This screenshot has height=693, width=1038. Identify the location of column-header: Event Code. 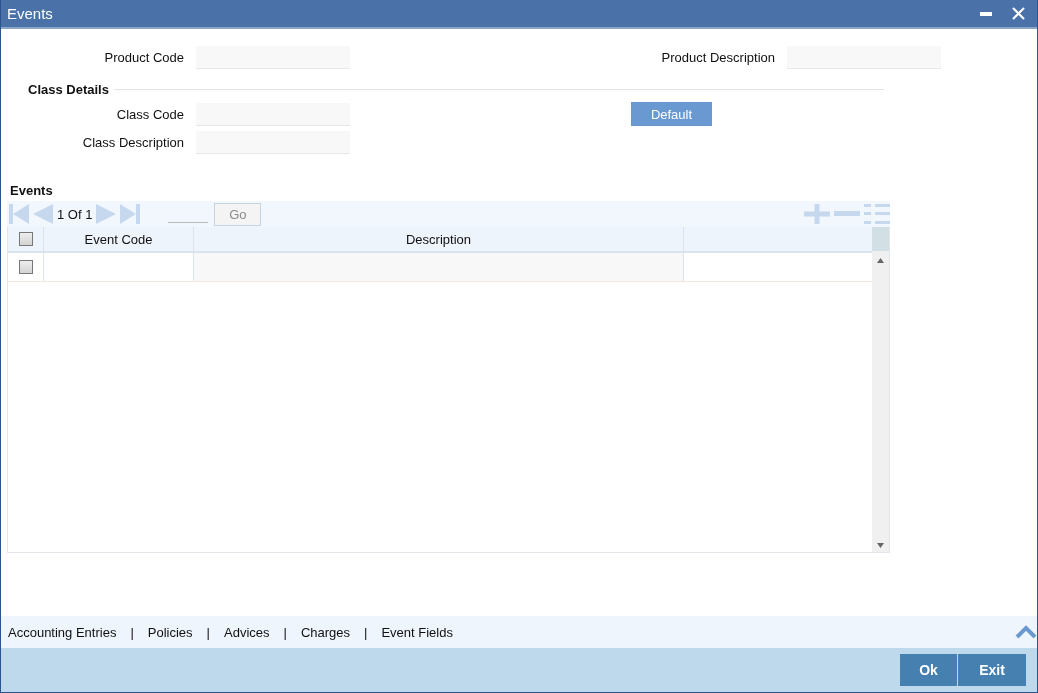
(118, 239).